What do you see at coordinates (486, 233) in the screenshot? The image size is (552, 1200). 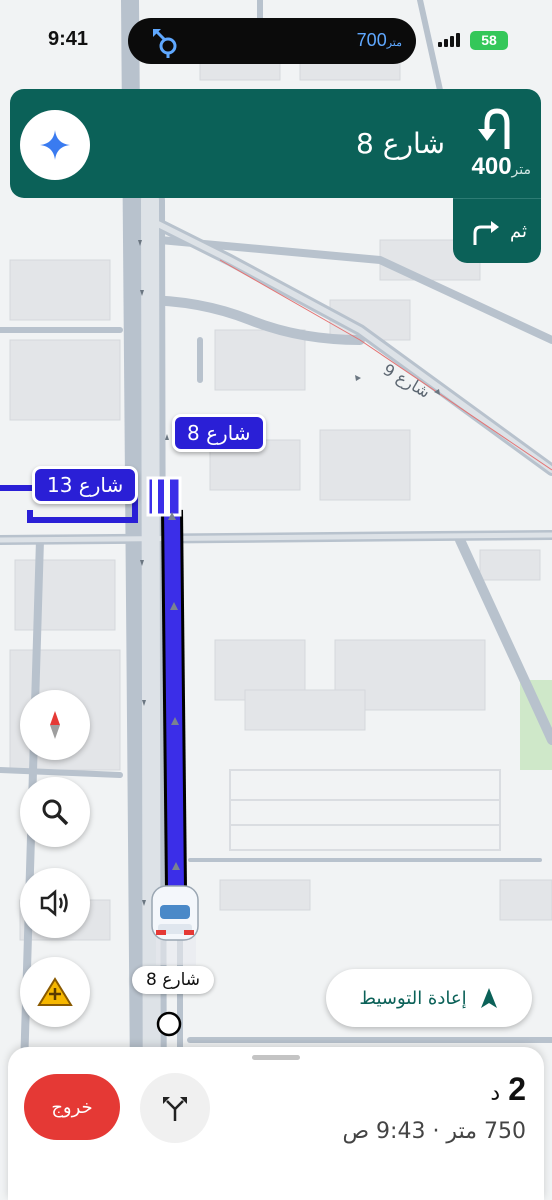 I see `turn-right-icon` at bounding box center [486, 233].